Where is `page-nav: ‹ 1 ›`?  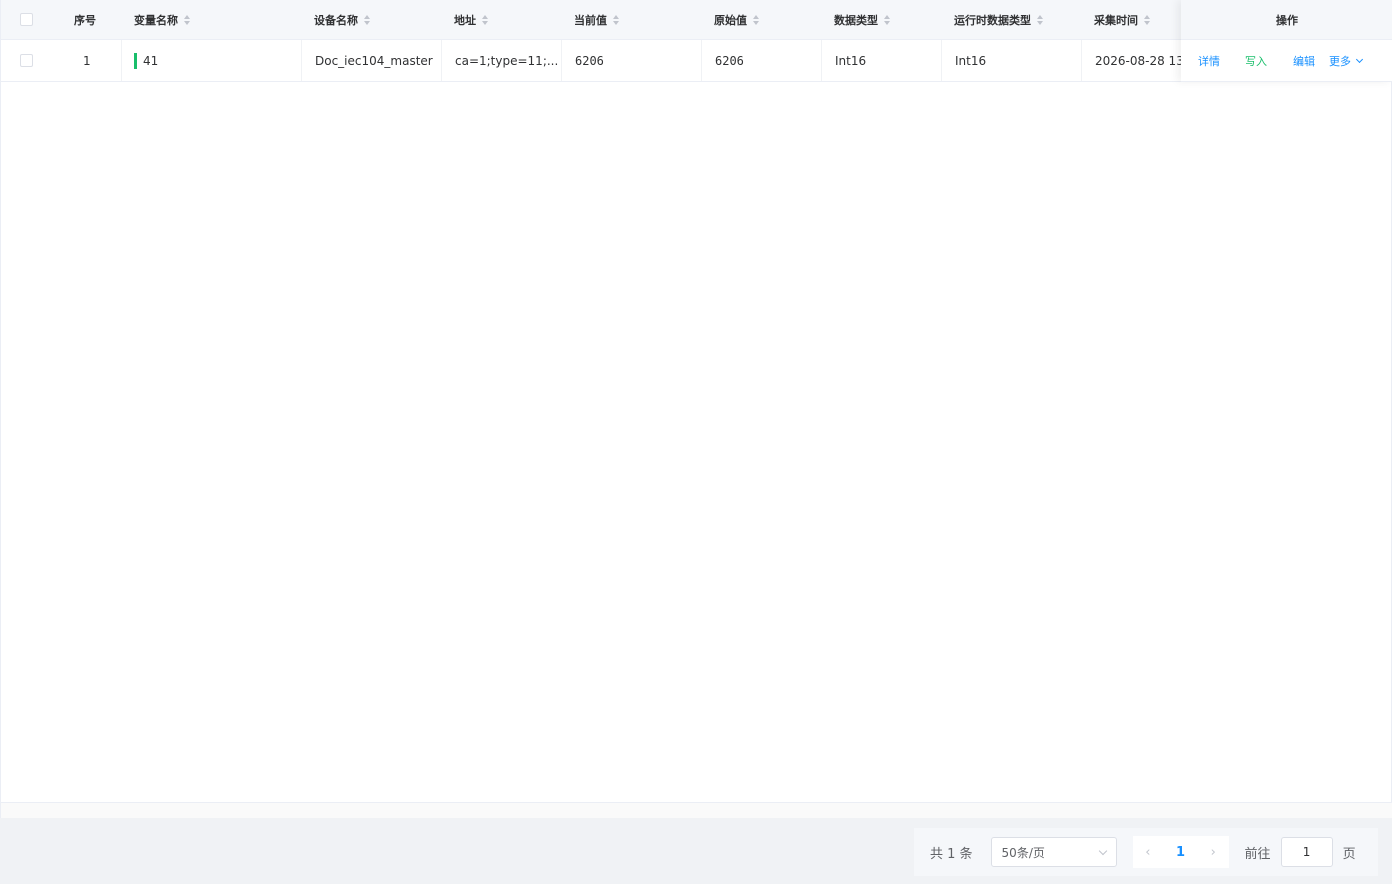
page-nav: ‹ 1 › is located at coordinates (1180, 852).